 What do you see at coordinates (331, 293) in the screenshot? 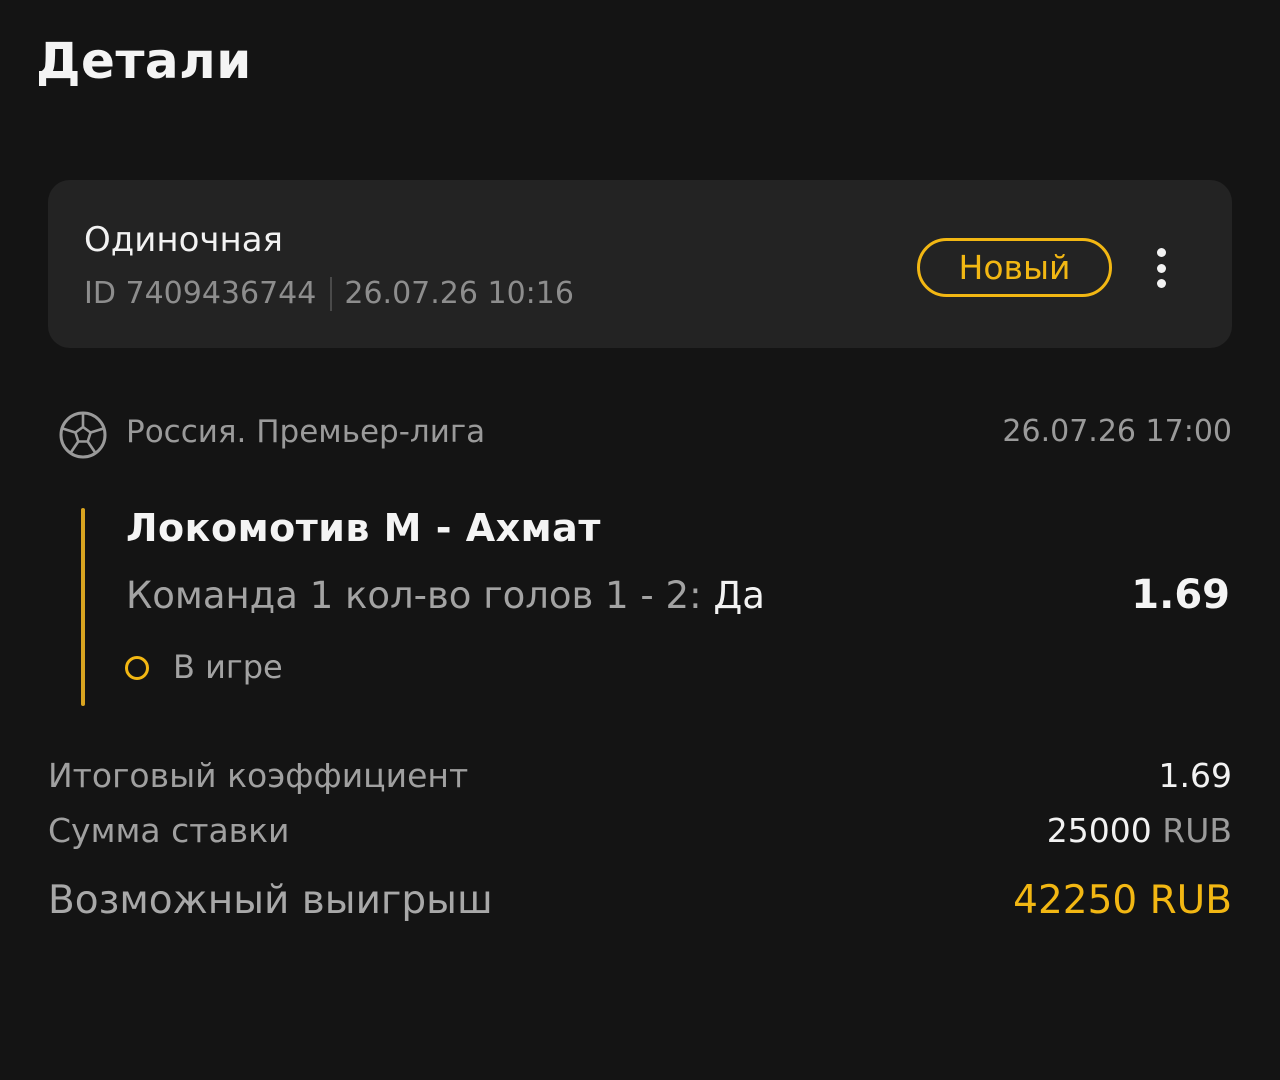
I see `meta-divider` at bounding box center [331, 293].